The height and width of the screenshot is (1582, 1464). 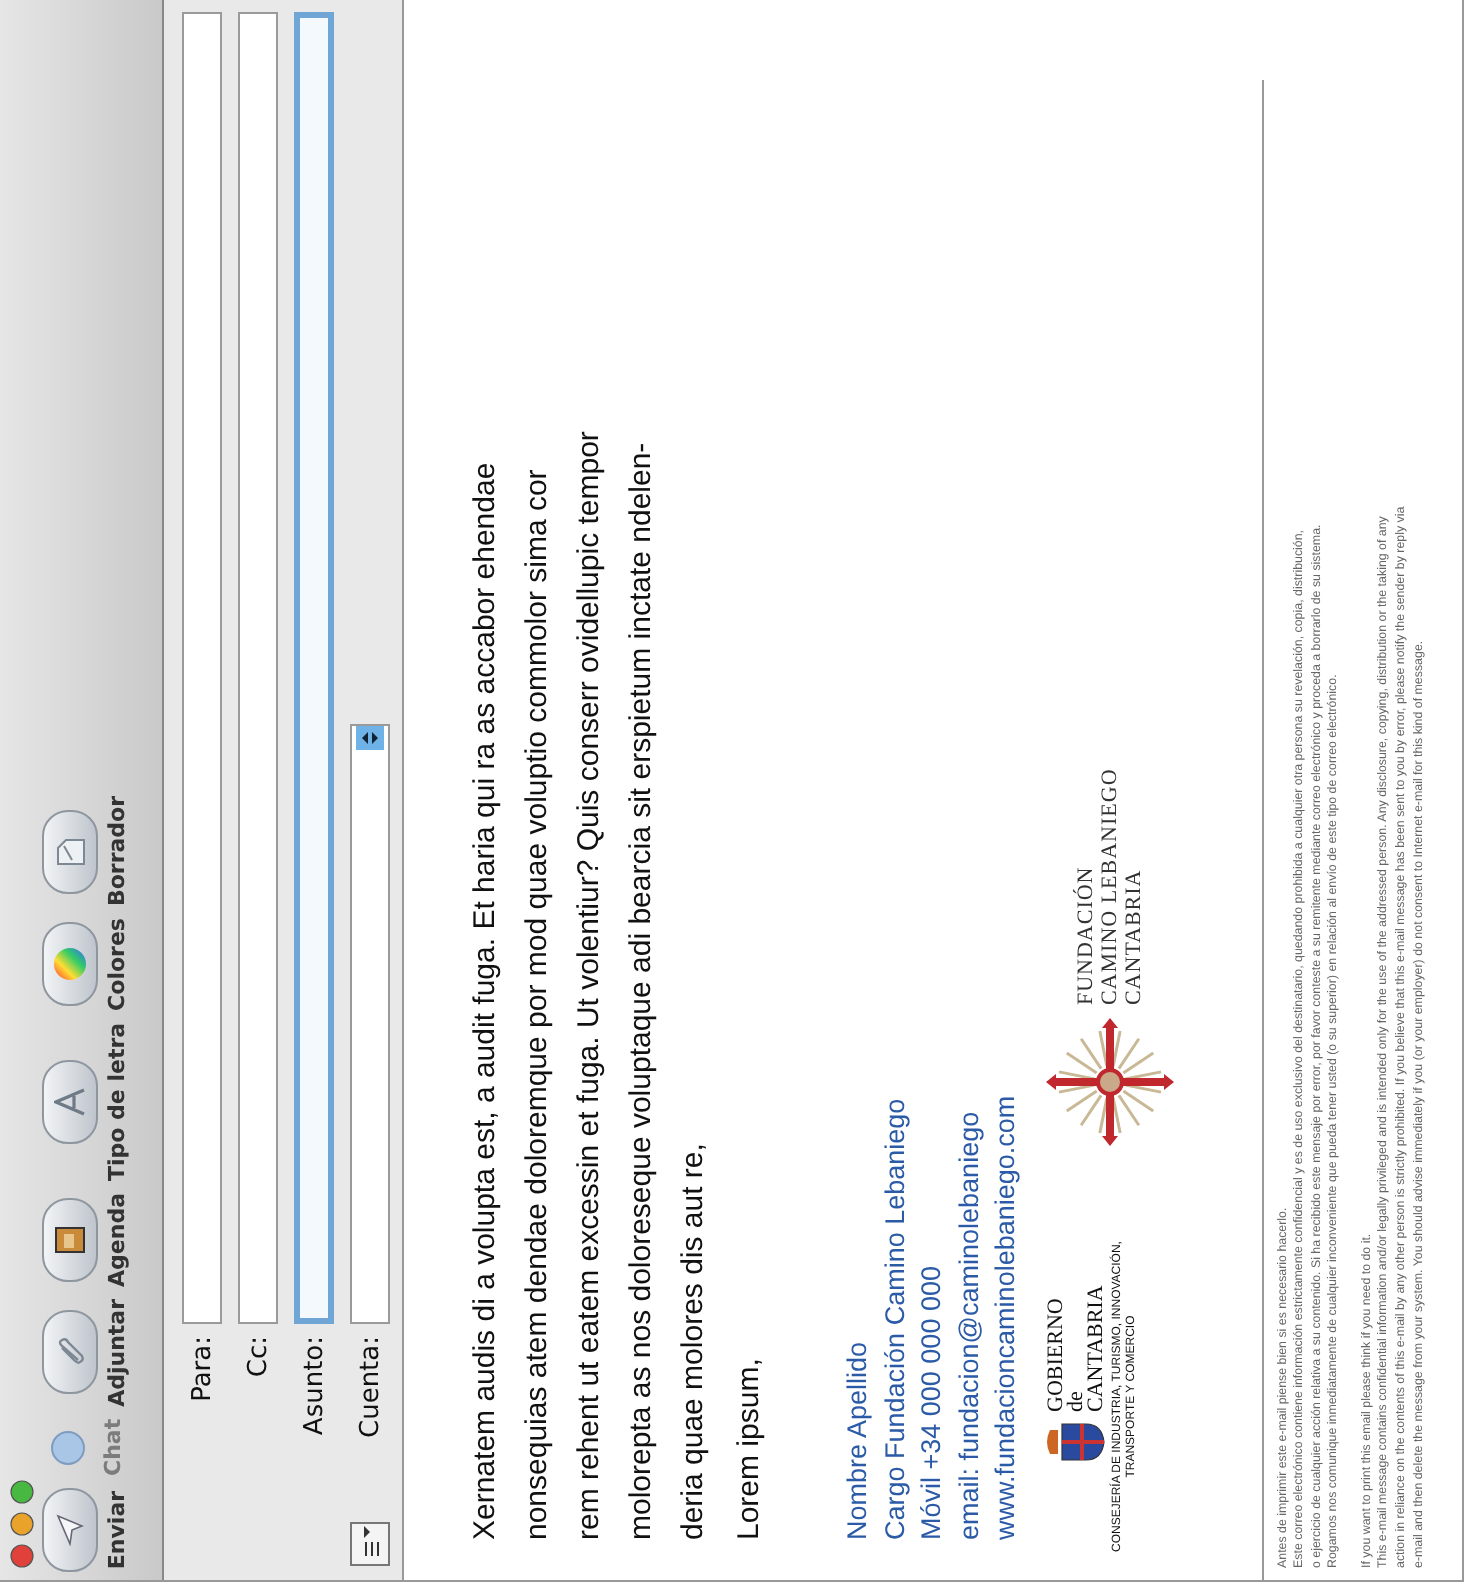 What do you see at coordinates (857, 1440) in the screenshot?
I see `signature-line: Nombre Apellido` at bounding box center [857, 1440].